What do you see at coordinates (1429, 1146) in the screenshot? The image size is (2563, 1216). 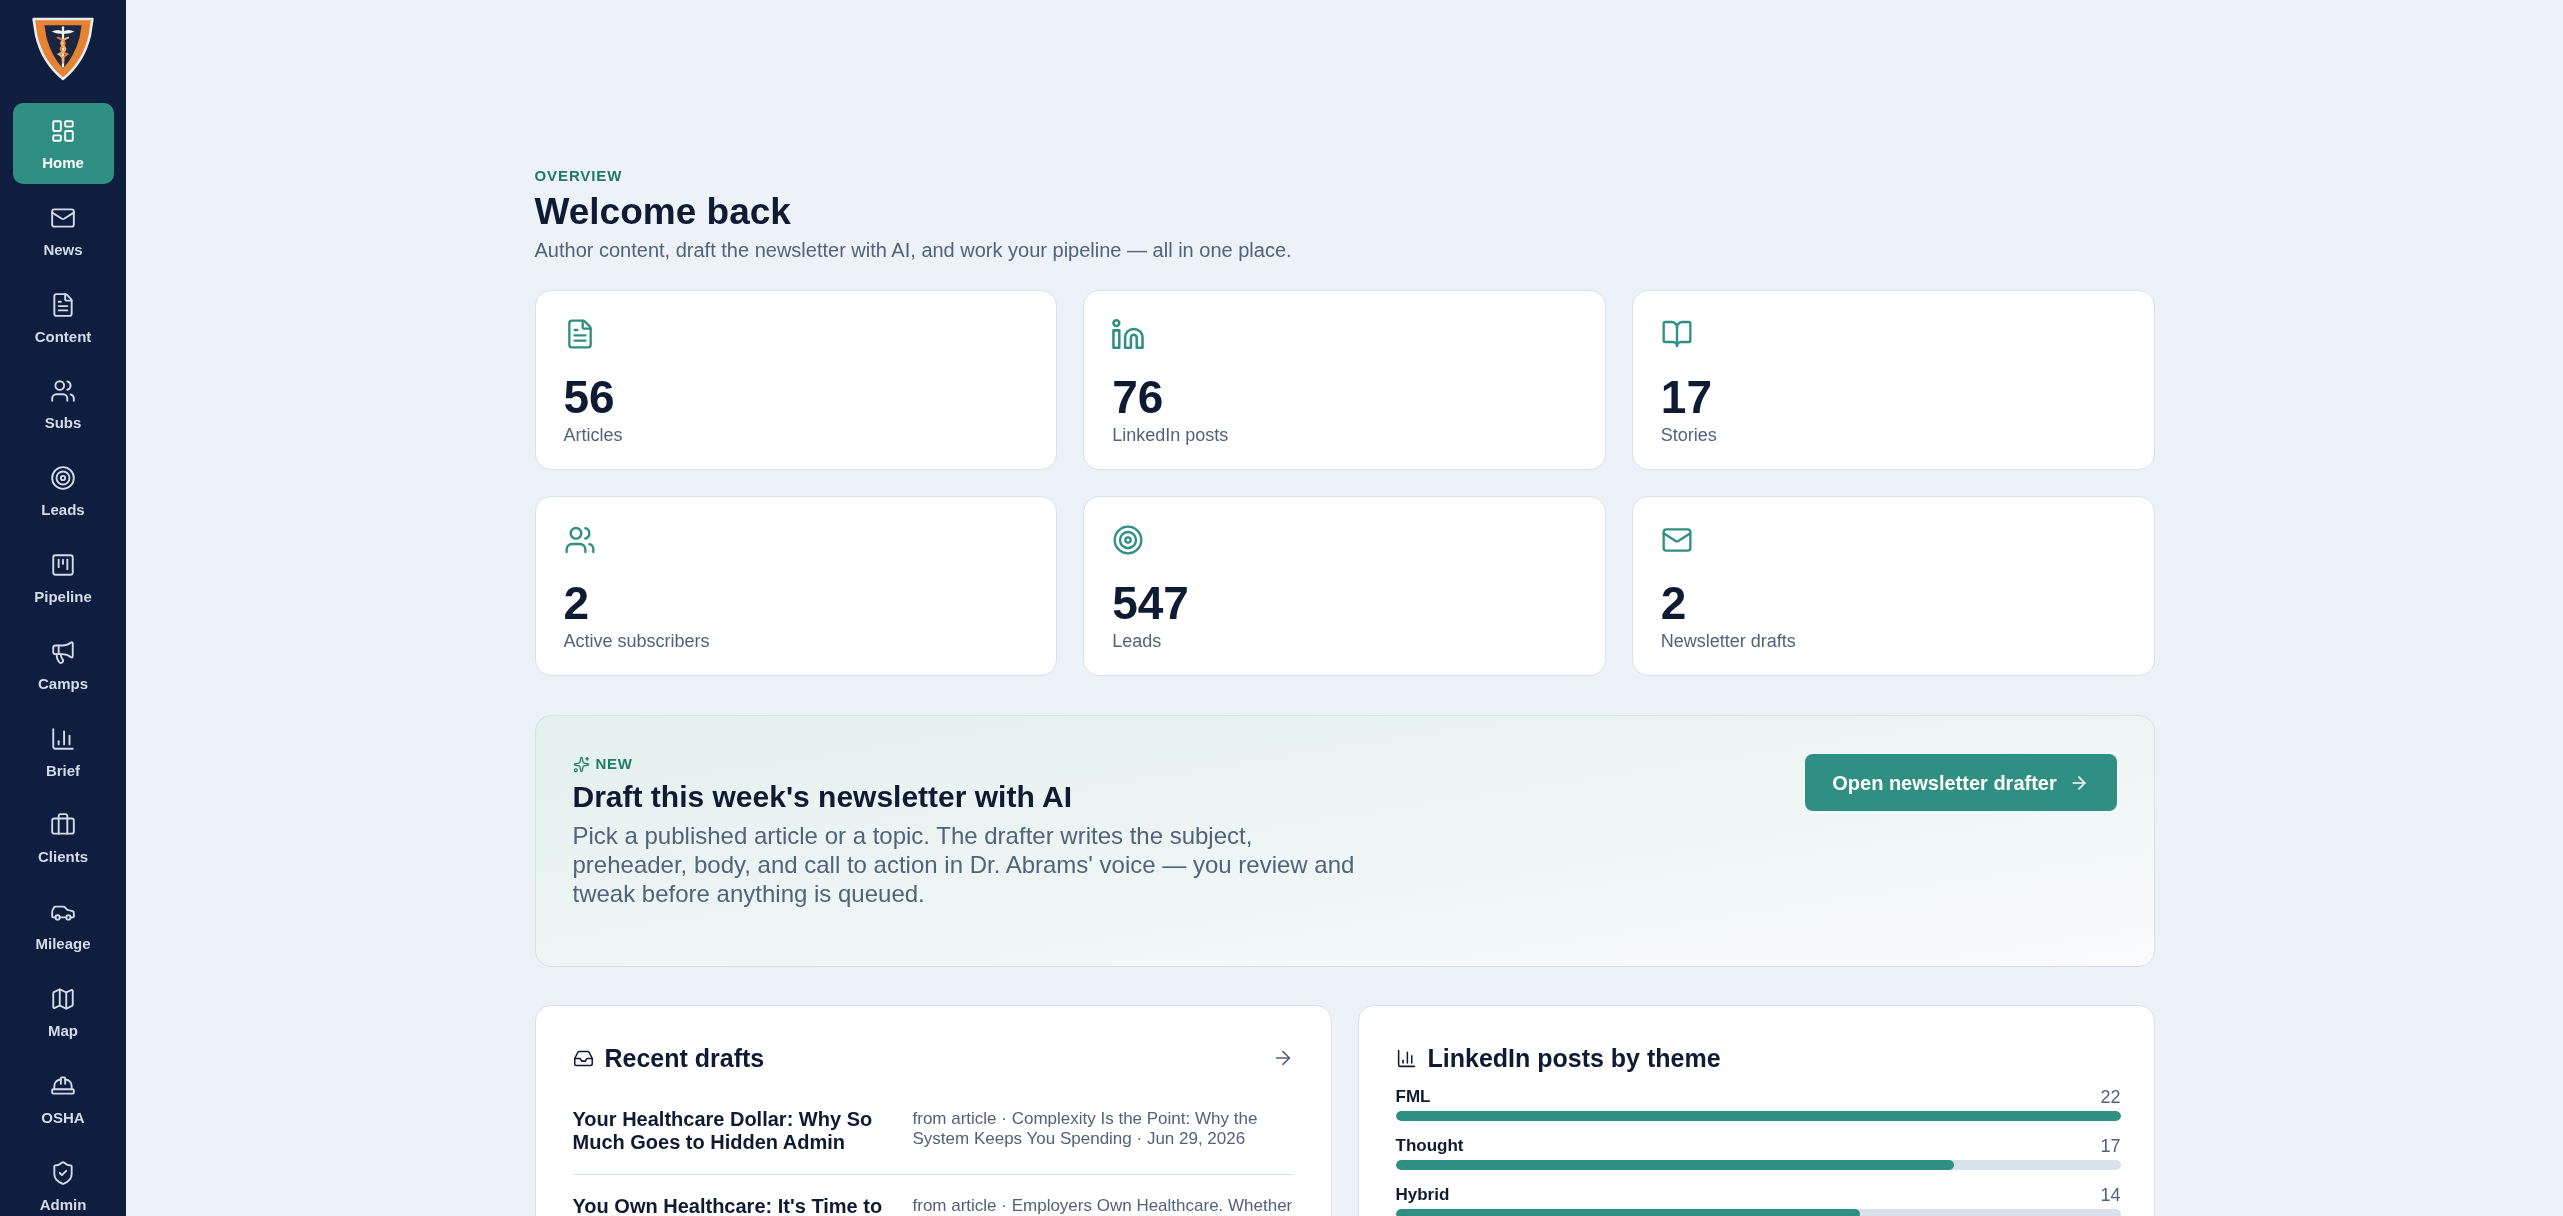 I see `theme-label: Thought` at bounding box center [1429, 1146].